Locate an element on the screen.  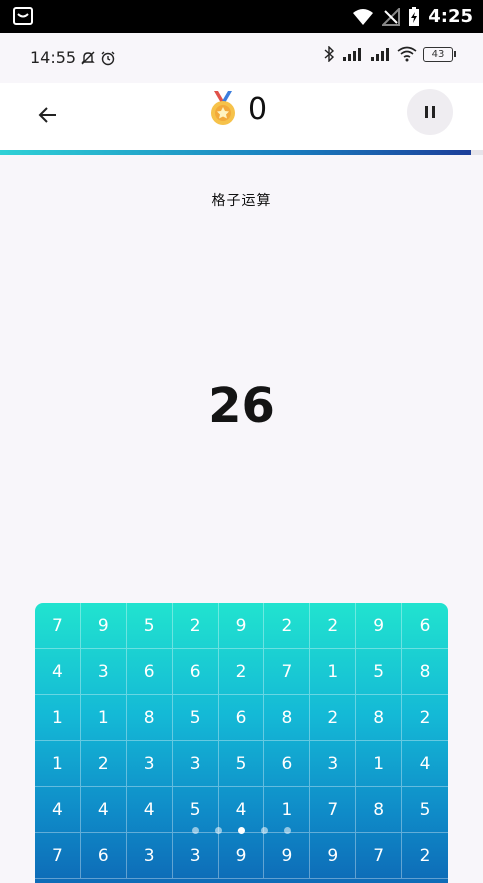
bluetooth-icon is located at coordinates (329, 54).